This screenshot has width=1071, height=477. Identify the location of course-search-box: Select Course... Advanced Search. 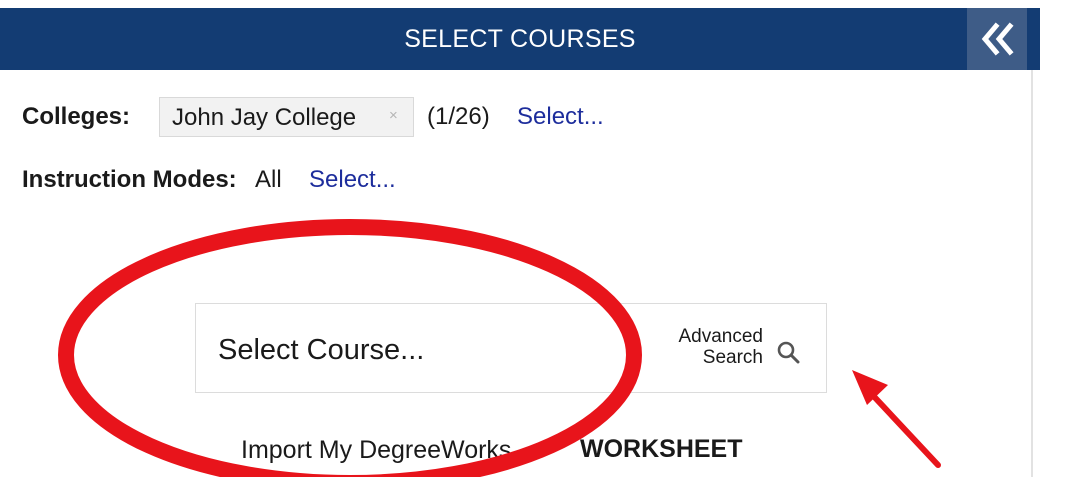
(511, 348).